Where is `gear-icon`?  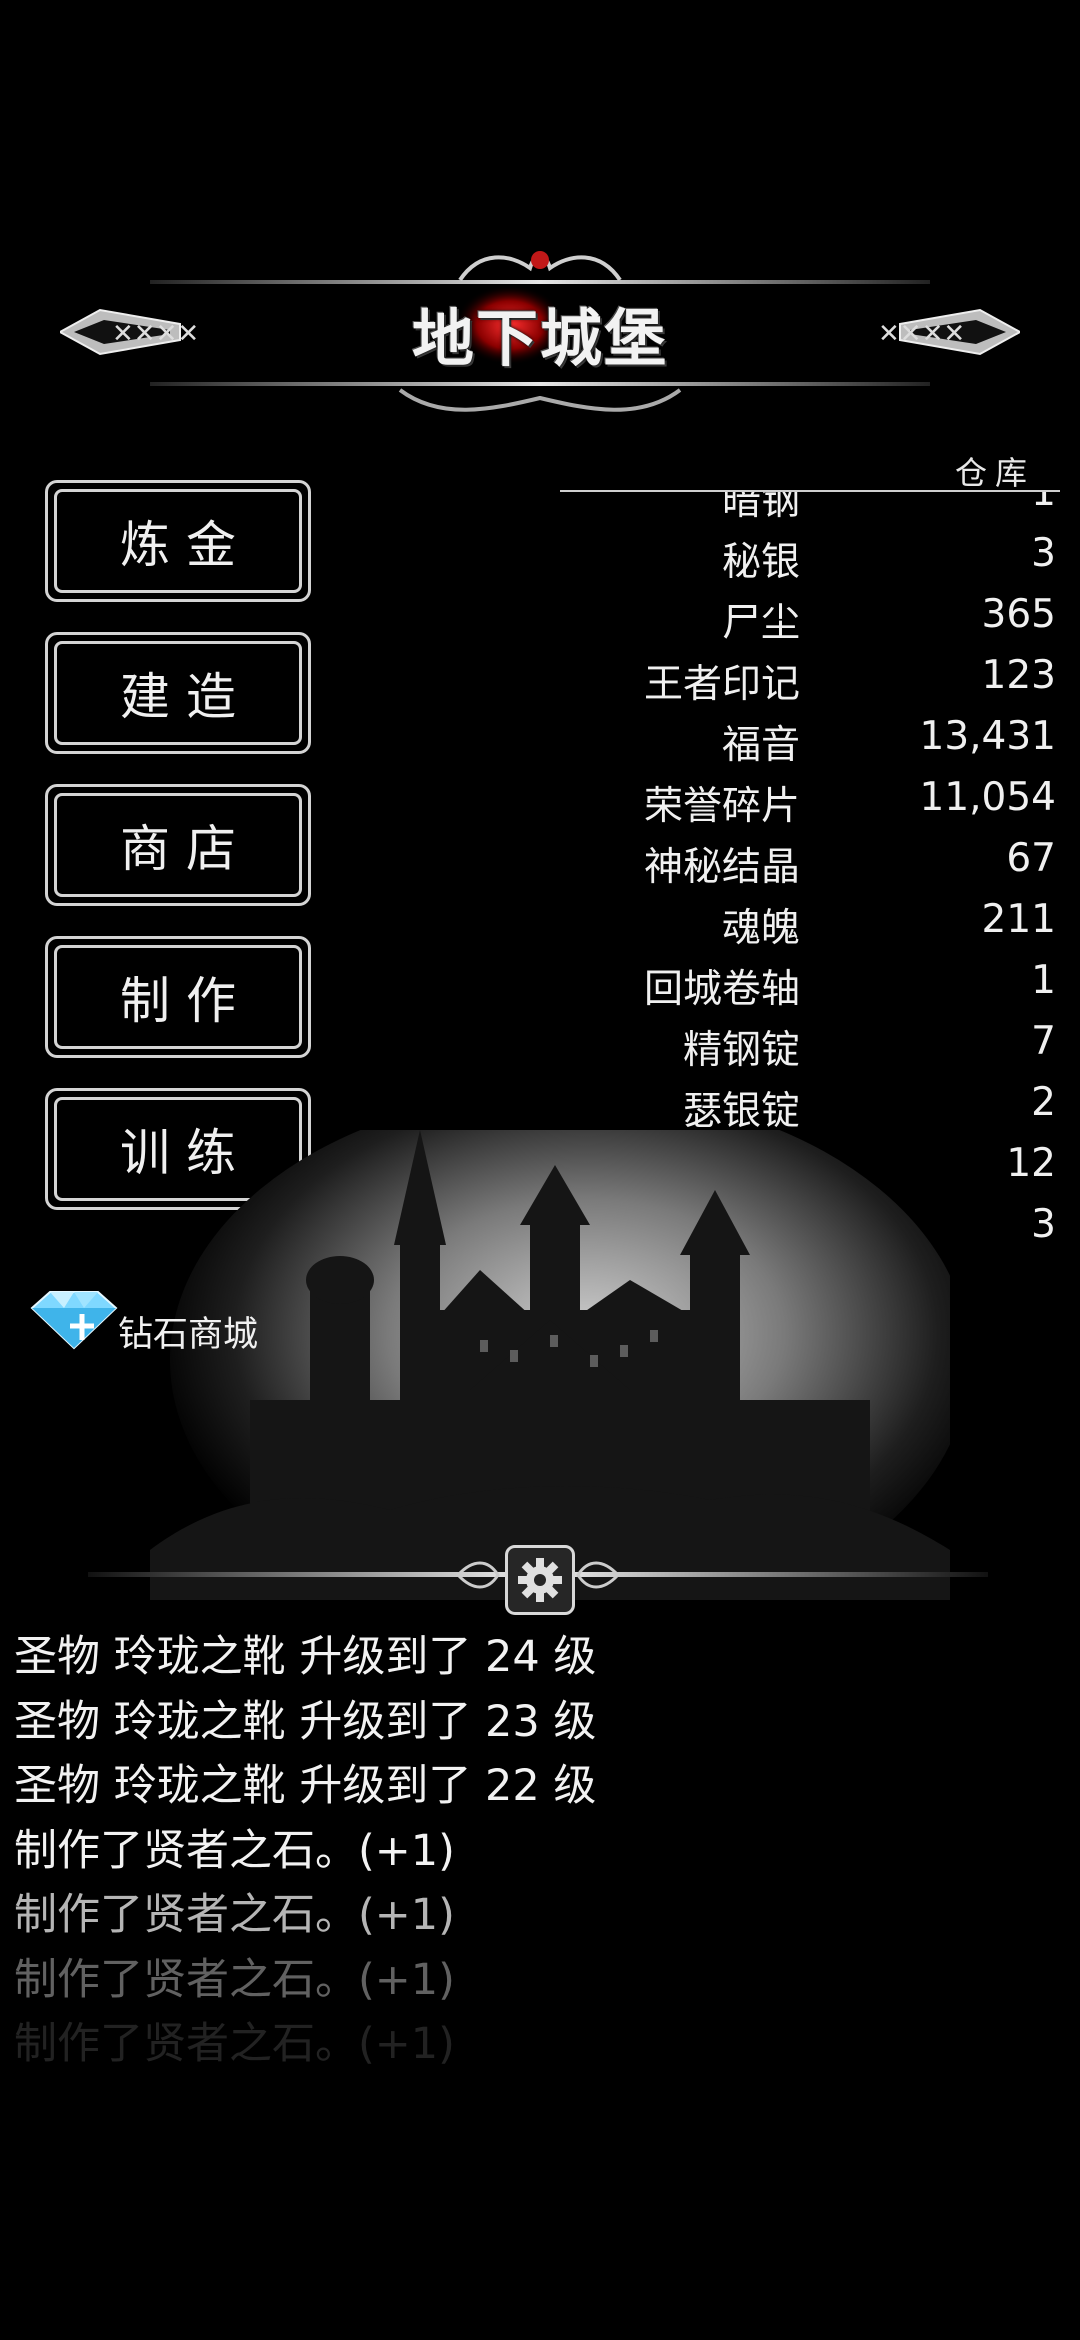 gear-icon is located at coordinates (540, 1580).